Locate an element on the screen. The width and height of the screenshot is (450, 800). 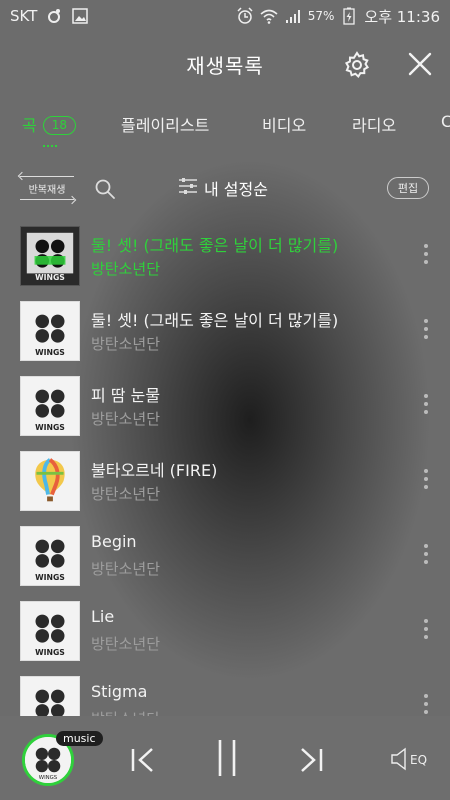
page-title: 재생목록 is located at coordinates (225, 65).